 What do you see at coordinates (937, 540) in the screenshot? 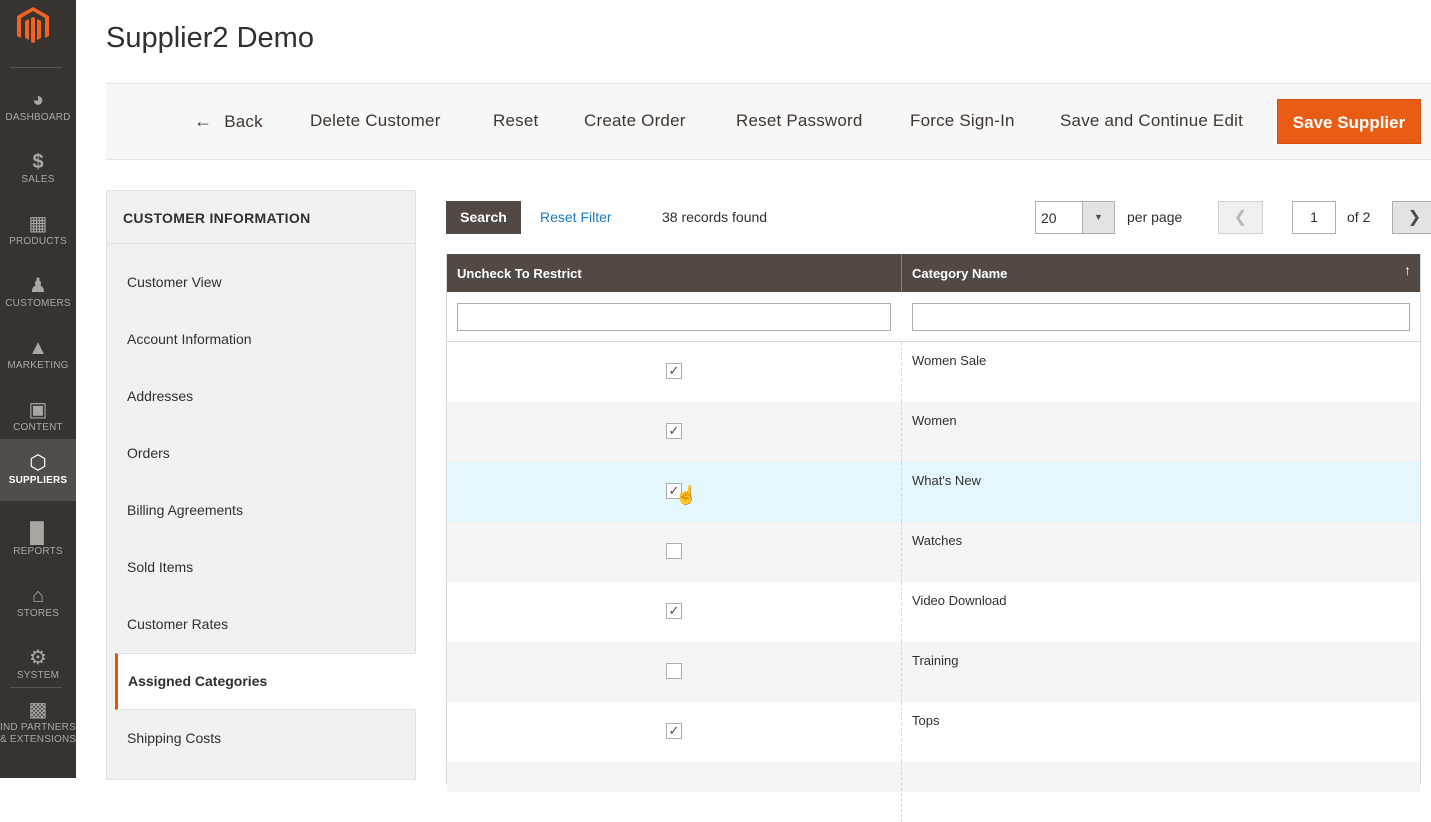
I see `category-name: Watches` at bounding box center [937, 540].